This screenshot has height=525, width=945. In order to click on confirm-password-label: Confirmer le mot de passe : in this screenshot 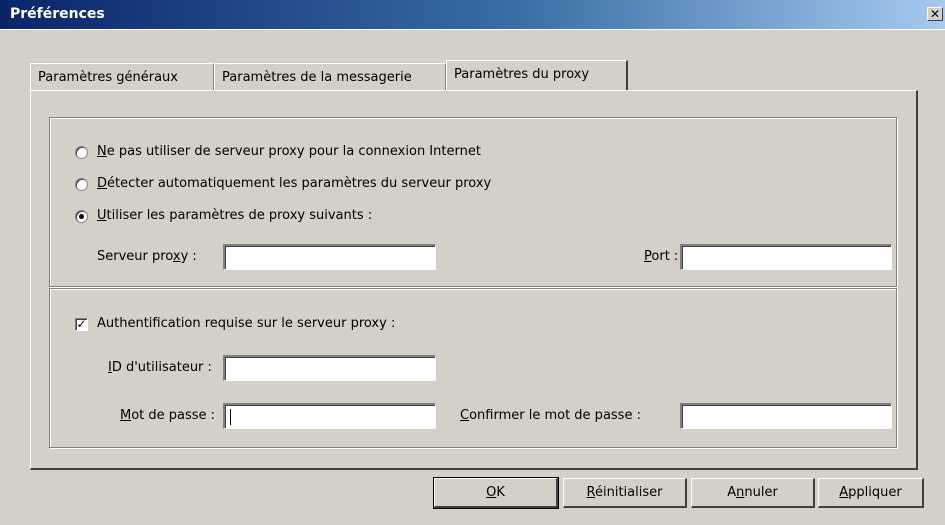, I will do `click(550, 415)`.